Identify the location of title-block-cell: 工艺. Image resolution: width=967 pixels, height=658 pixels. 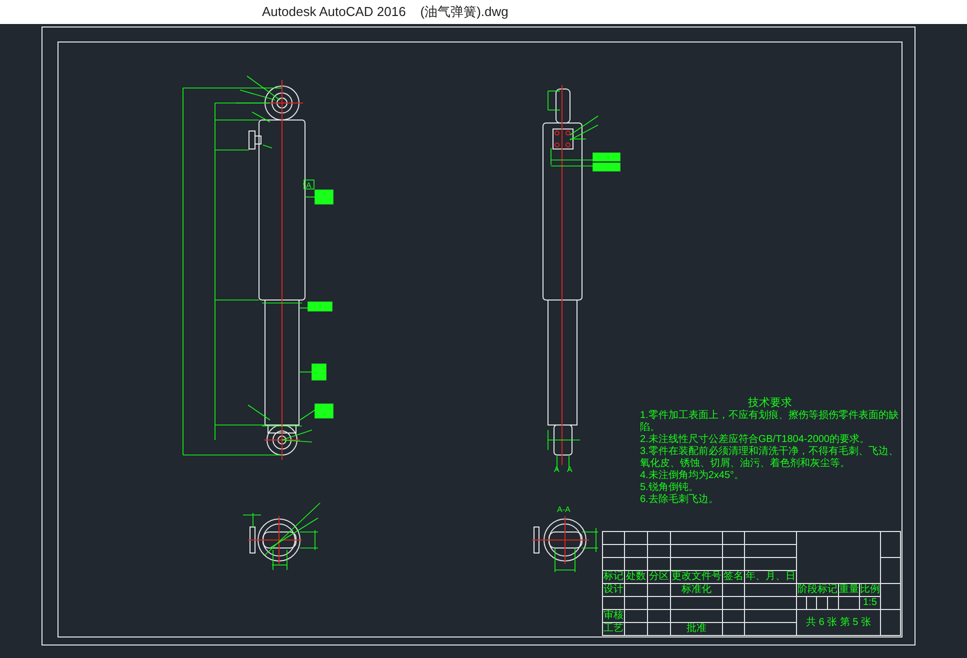
(614, 629).